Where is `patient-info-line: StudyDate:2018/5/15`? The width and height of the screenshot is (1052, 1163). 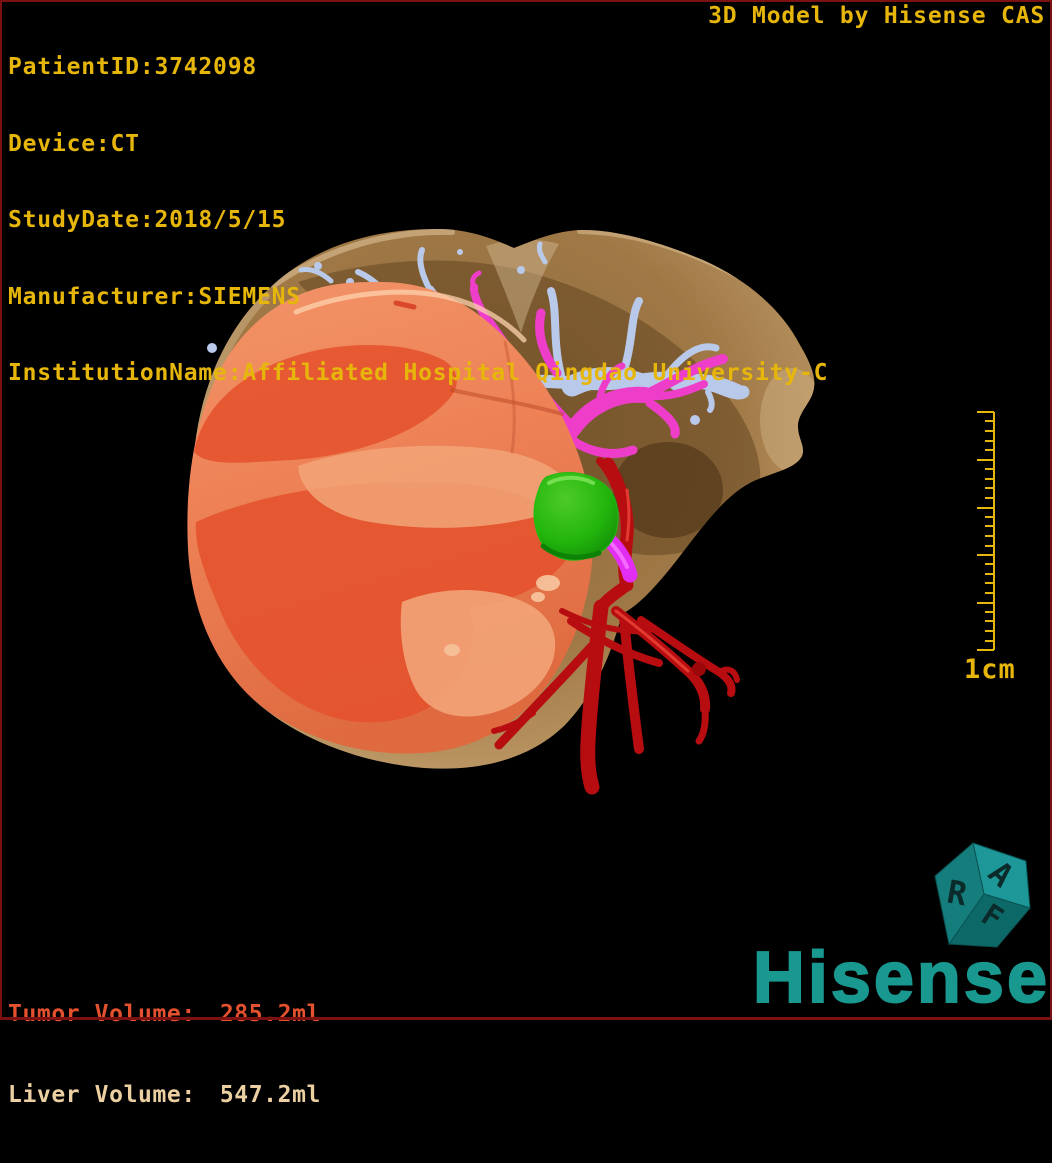 patient-info-line: StudyDate:2018/5/15 is located at coordinates (147, 220).